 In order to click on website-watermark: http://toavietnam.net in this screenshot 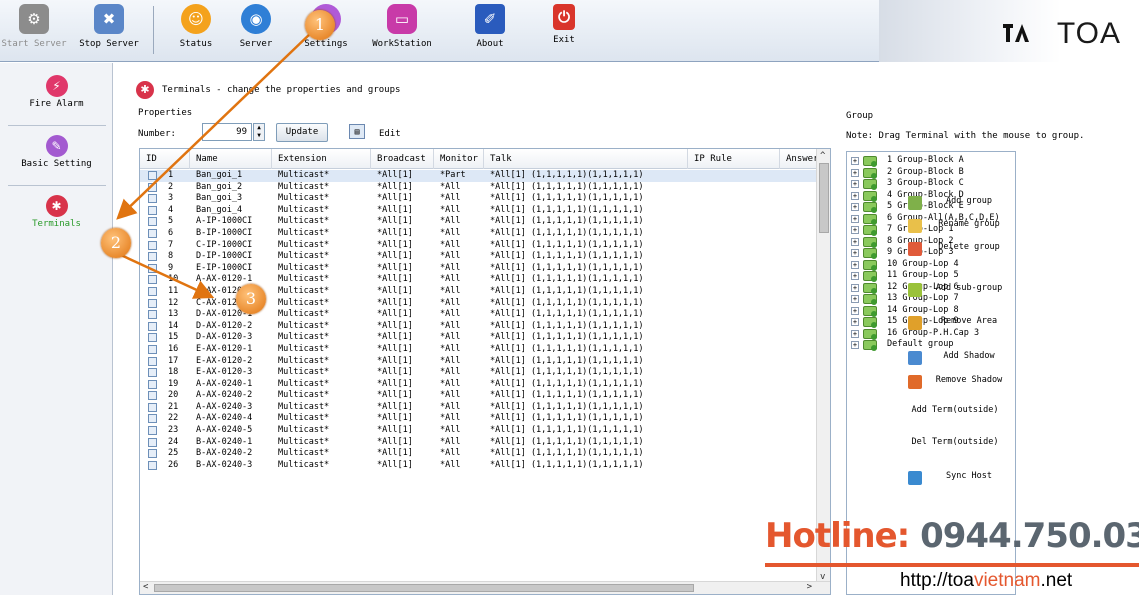, I will do `click(986, 581)`.